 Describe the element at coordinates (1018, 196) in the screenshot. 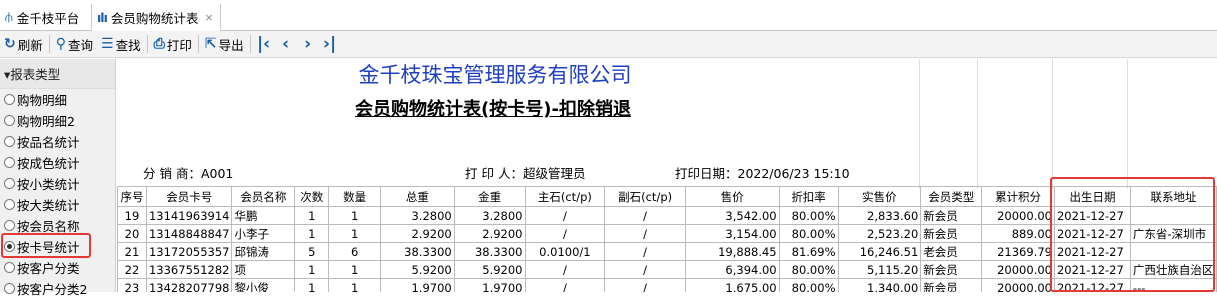

I see `column-header: 累计积分` at that location.